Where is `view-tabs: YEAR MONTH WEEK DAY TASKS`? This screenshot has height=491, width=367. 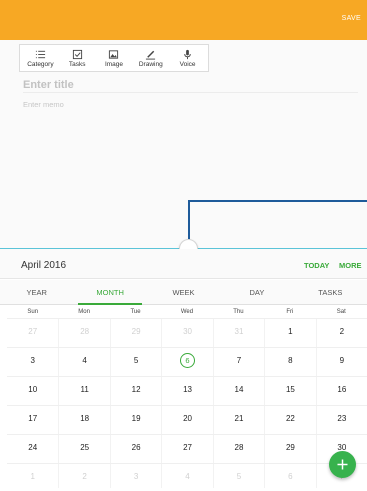
view-tabs: YEAR MONTH WEEK DAY TASKS is located at coordinates (183, 292).